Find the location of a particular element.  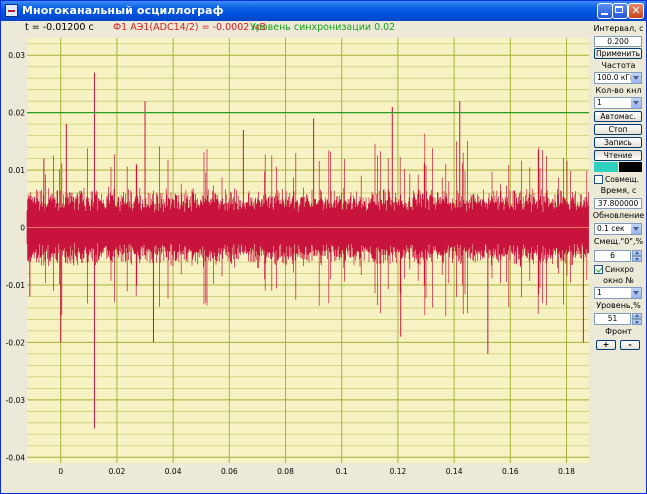

checkbox-box-checked is located at coordinates (598, 269).